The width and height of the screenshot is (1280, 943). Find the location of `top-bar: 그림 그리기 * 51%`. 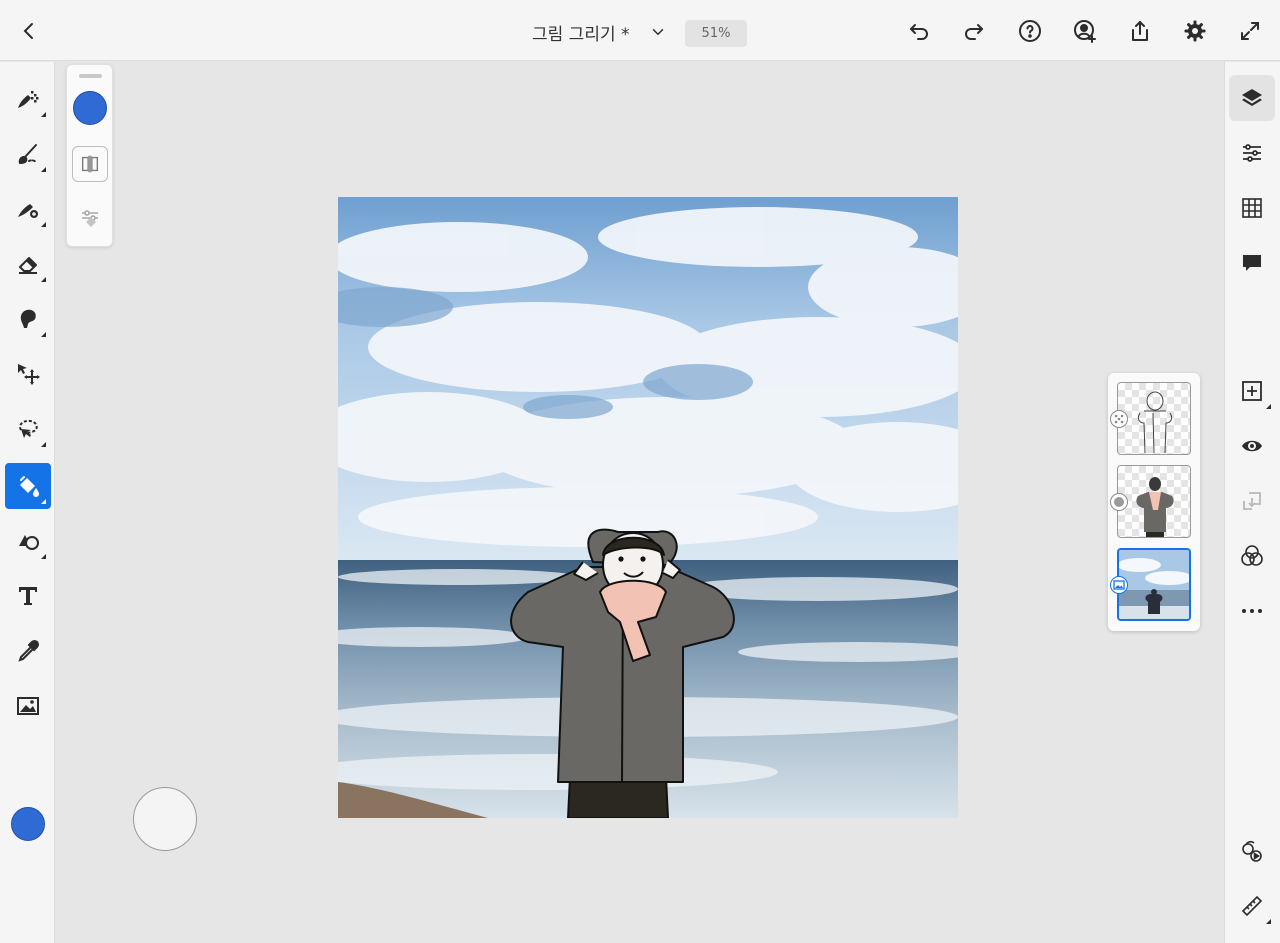

top-bar: 그림 그리기 * 51% is located at coordinates (640, 30).